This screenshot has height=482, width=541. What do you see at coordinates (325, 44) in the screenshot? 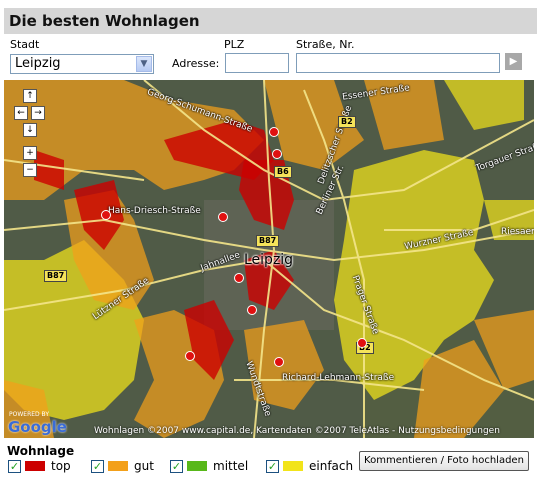
I see `strasse-label: Straße, Nr.` at bounding box center [325, 44].